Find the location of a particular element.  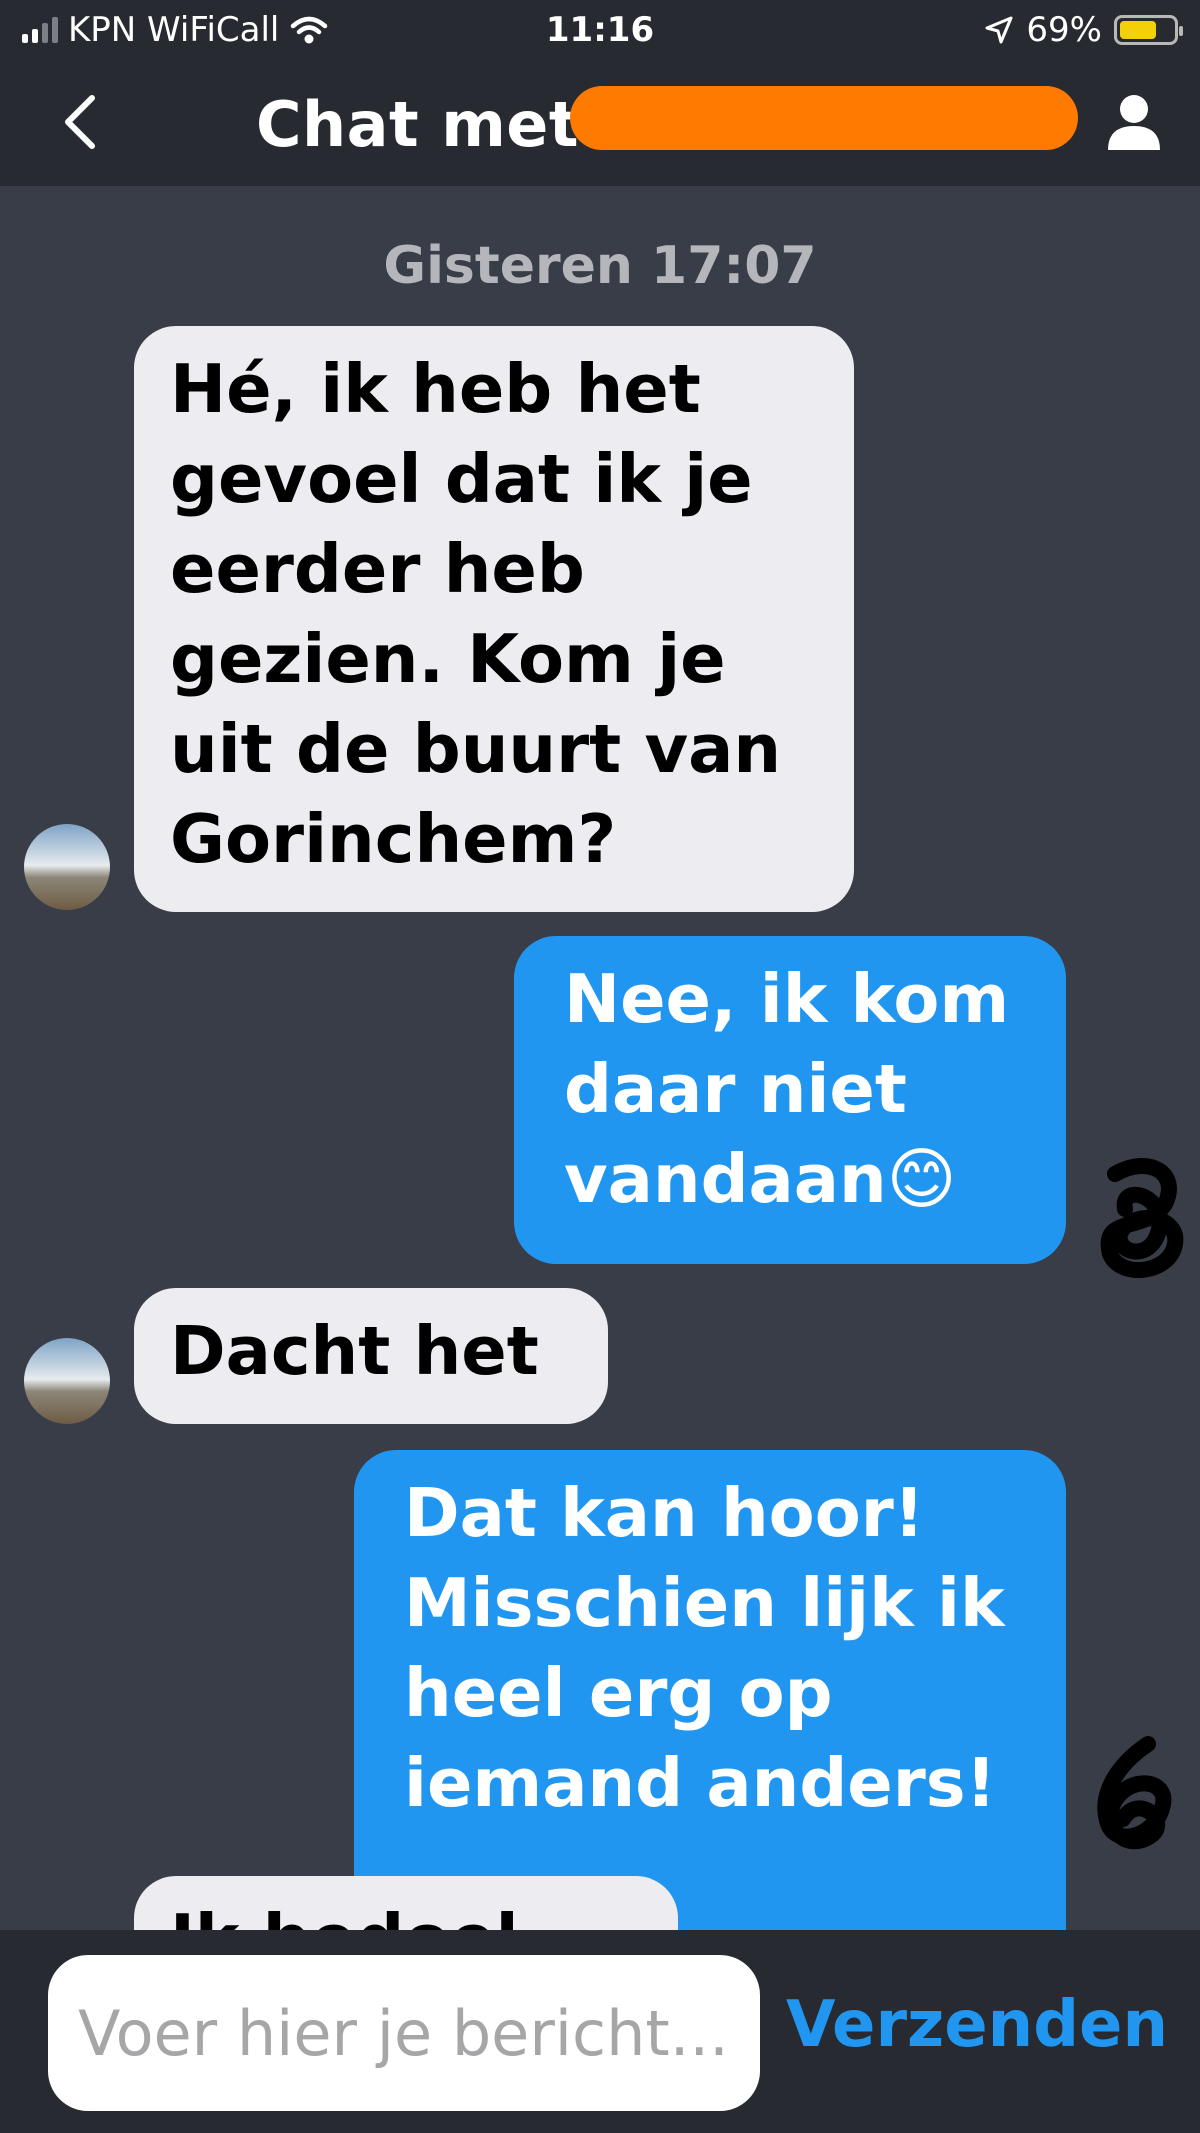

profile-icon is located at coordinates (1134, 122).